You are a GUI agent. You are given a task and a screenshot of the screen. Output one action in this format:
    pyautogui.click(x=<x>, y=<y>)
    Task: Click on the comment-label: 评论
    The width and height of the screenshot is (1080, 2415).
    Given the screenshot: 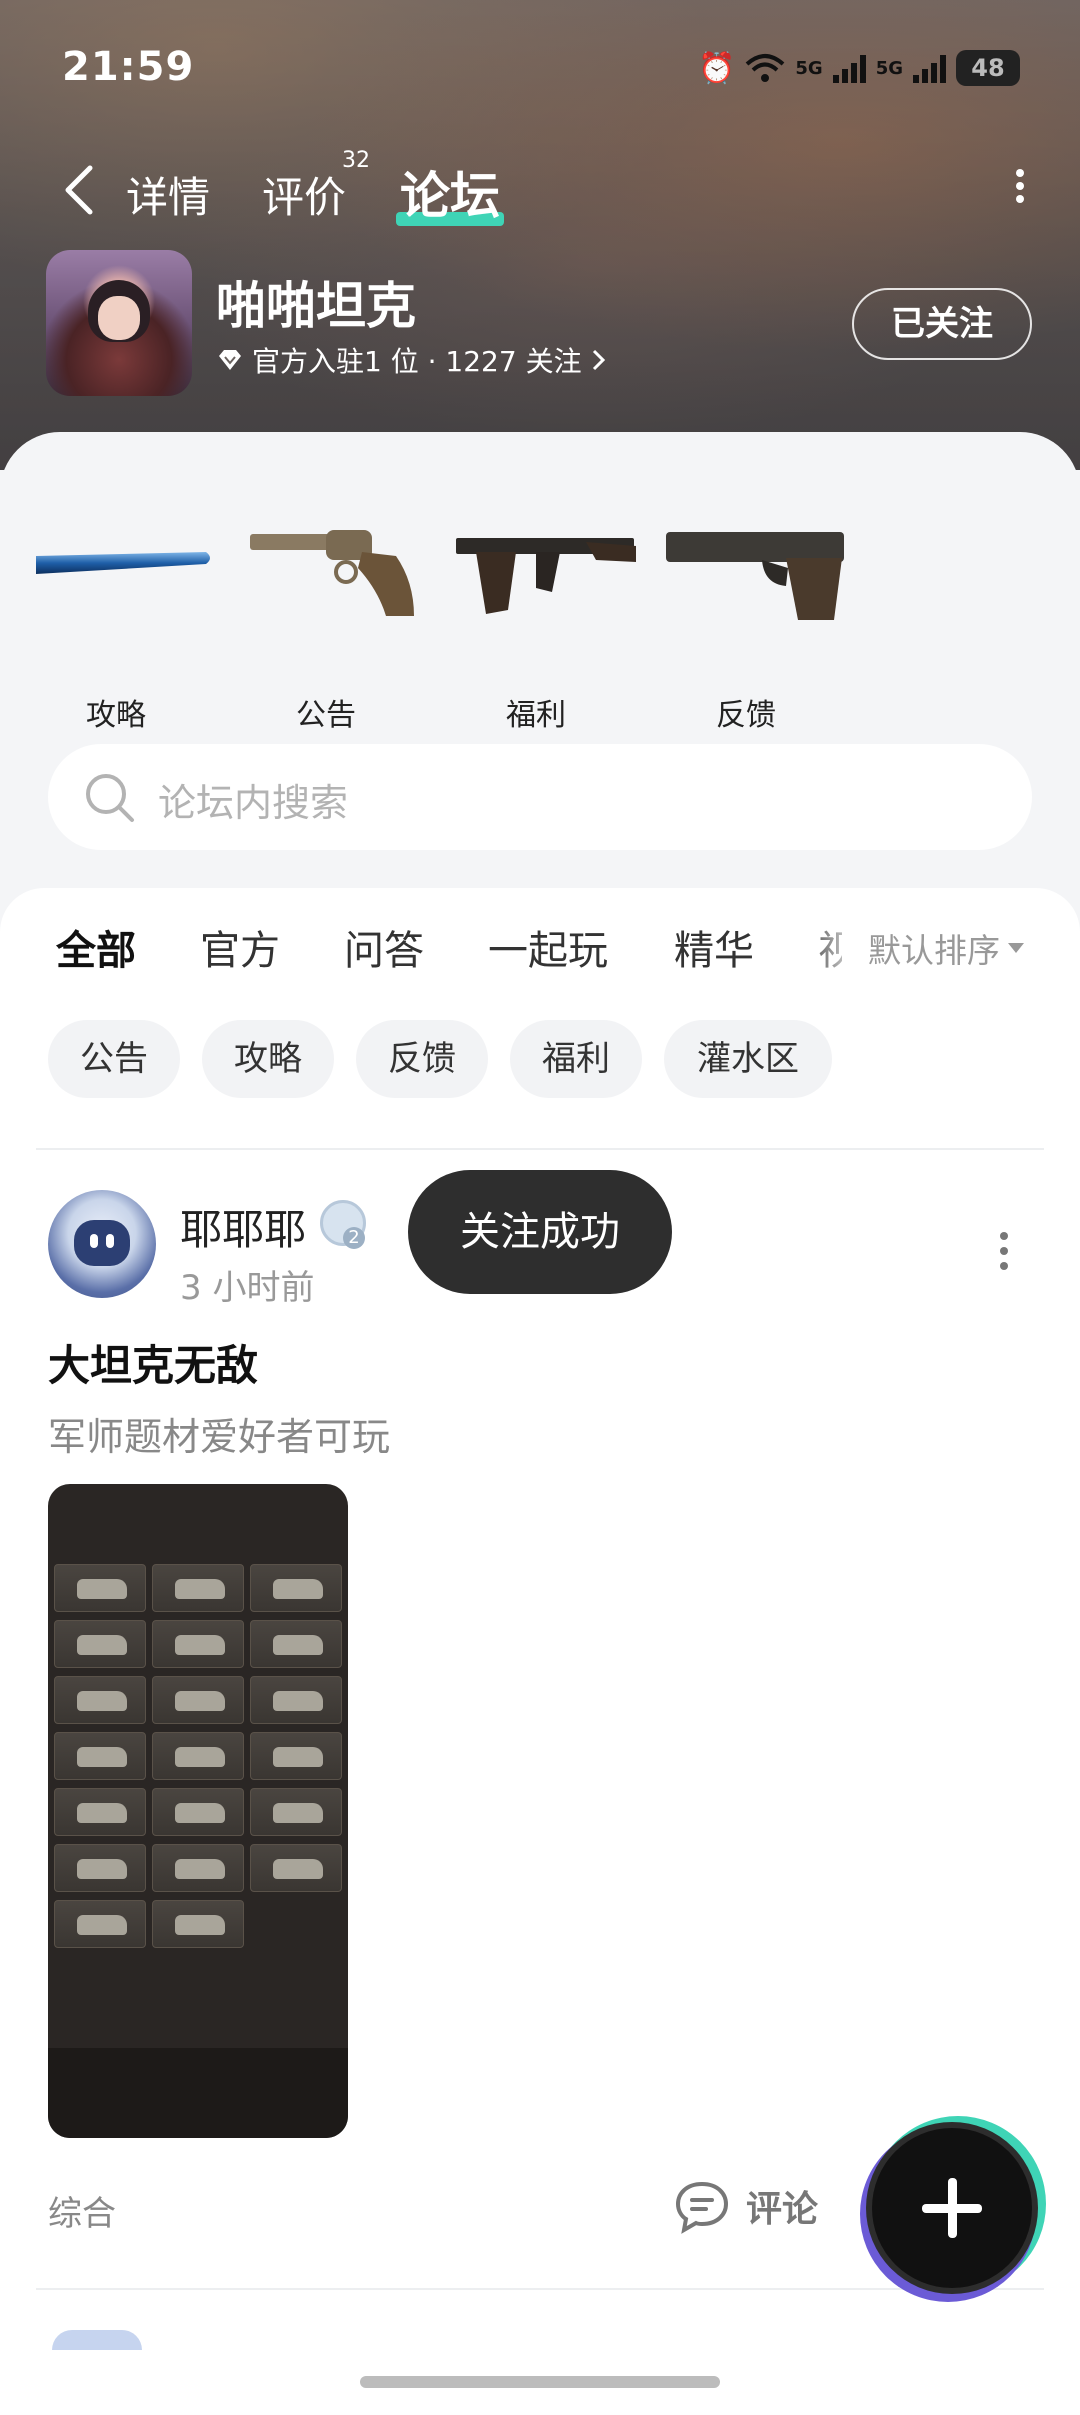 What is the action you would take?
    pyautogui.click(x=782, y=2209)
    